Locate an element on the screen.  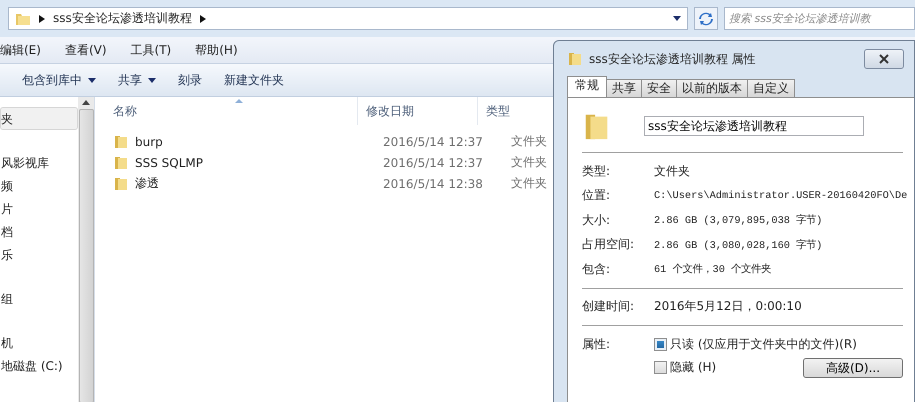
property-value: 2.86 GB (3,079,895,038 字节) is located at coordinates (738, 220).